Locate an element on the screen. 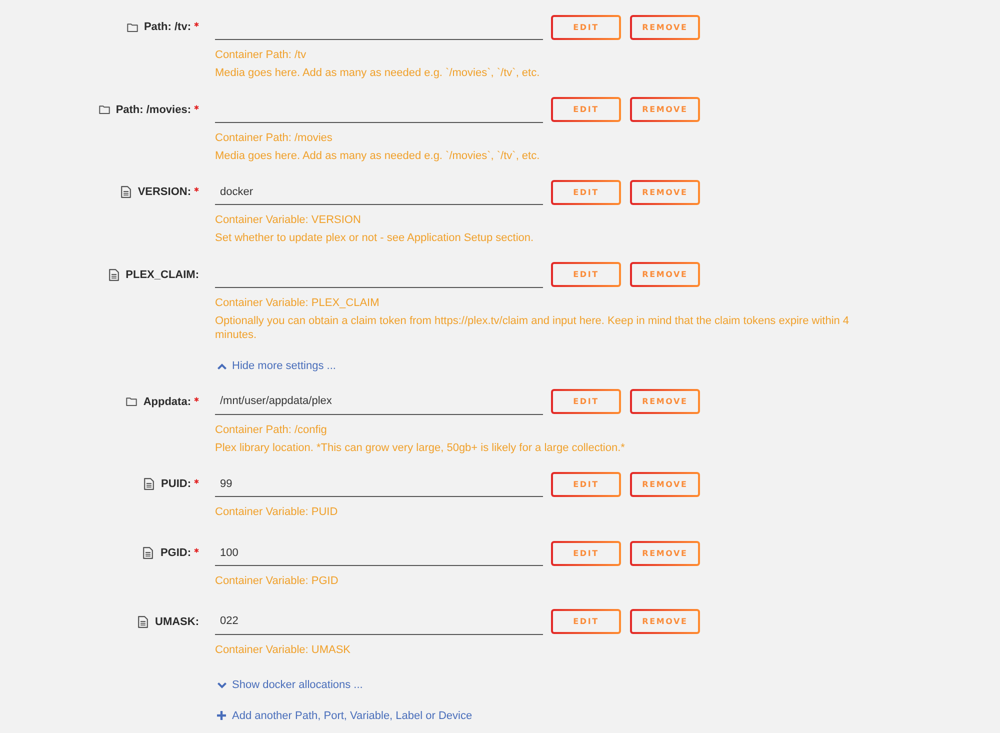 The image size is (1000, 733). field-label: Path: /movies: is located at coordinates (153, 110).